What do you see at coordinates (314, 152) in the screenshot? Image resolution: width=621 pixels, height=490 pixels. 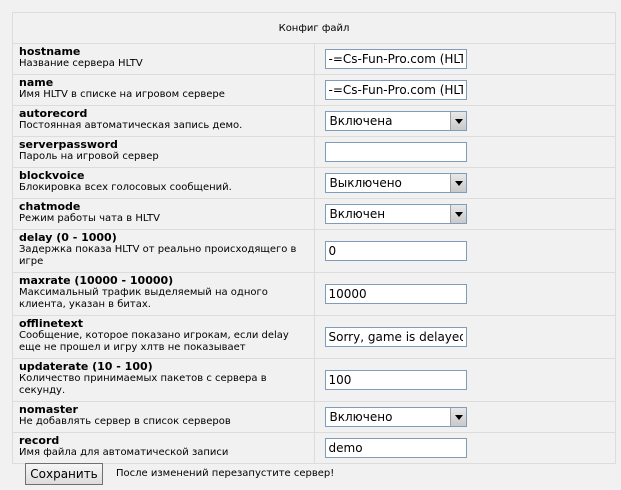 I see `option-row-serverpassword: serverpassword Пароль на игровой сервер` at bounding box center [314, 152].